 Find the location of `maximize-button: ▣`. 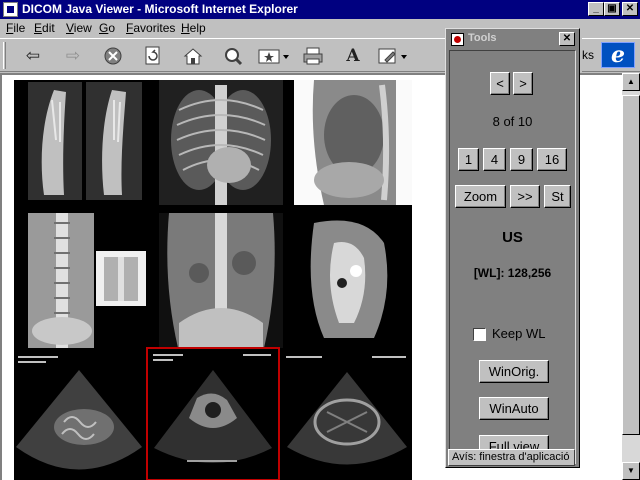

maximize-button: ▣ is located at coordinates (612, 9).